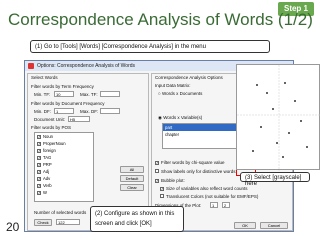 Image resolution: width=320 pixels, height=240 pixels. I want to click on plot-preview, so click(278, 117).